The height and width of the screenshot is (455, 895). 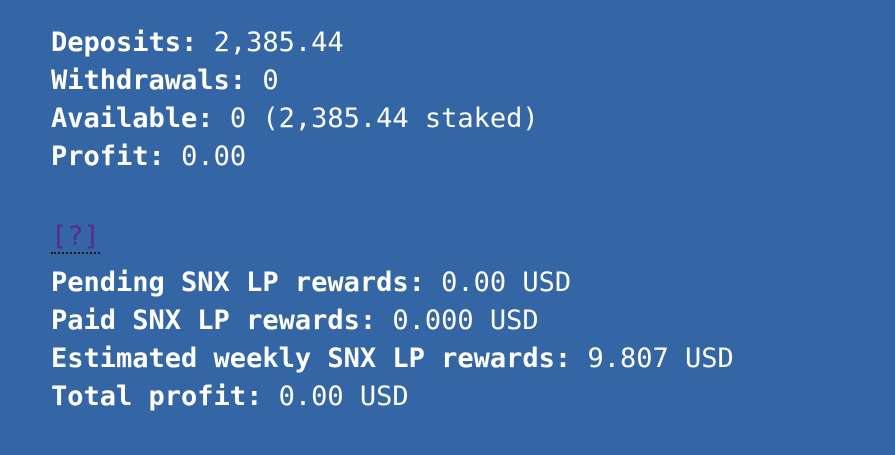 What do you see at coordinates (473, 81) in the screenshot?
I see `withdrawals-row: Withdrawals: 0` at bounding box center [473, 81].